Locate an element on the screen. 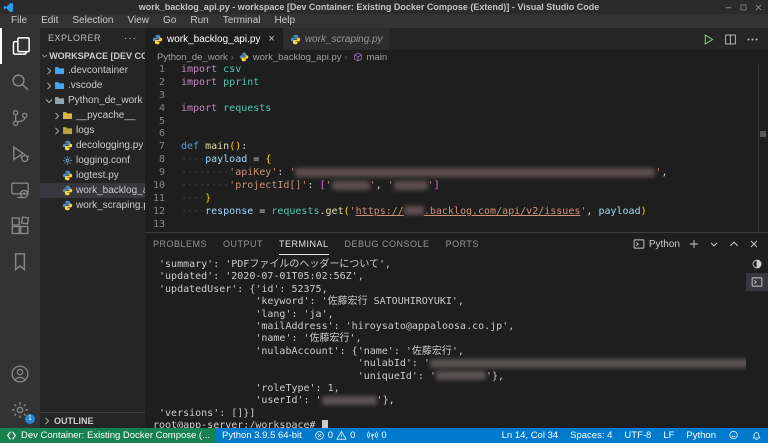  tree-item-work_scraping.py: work_scraping.py is located at coordinates (92, 205).